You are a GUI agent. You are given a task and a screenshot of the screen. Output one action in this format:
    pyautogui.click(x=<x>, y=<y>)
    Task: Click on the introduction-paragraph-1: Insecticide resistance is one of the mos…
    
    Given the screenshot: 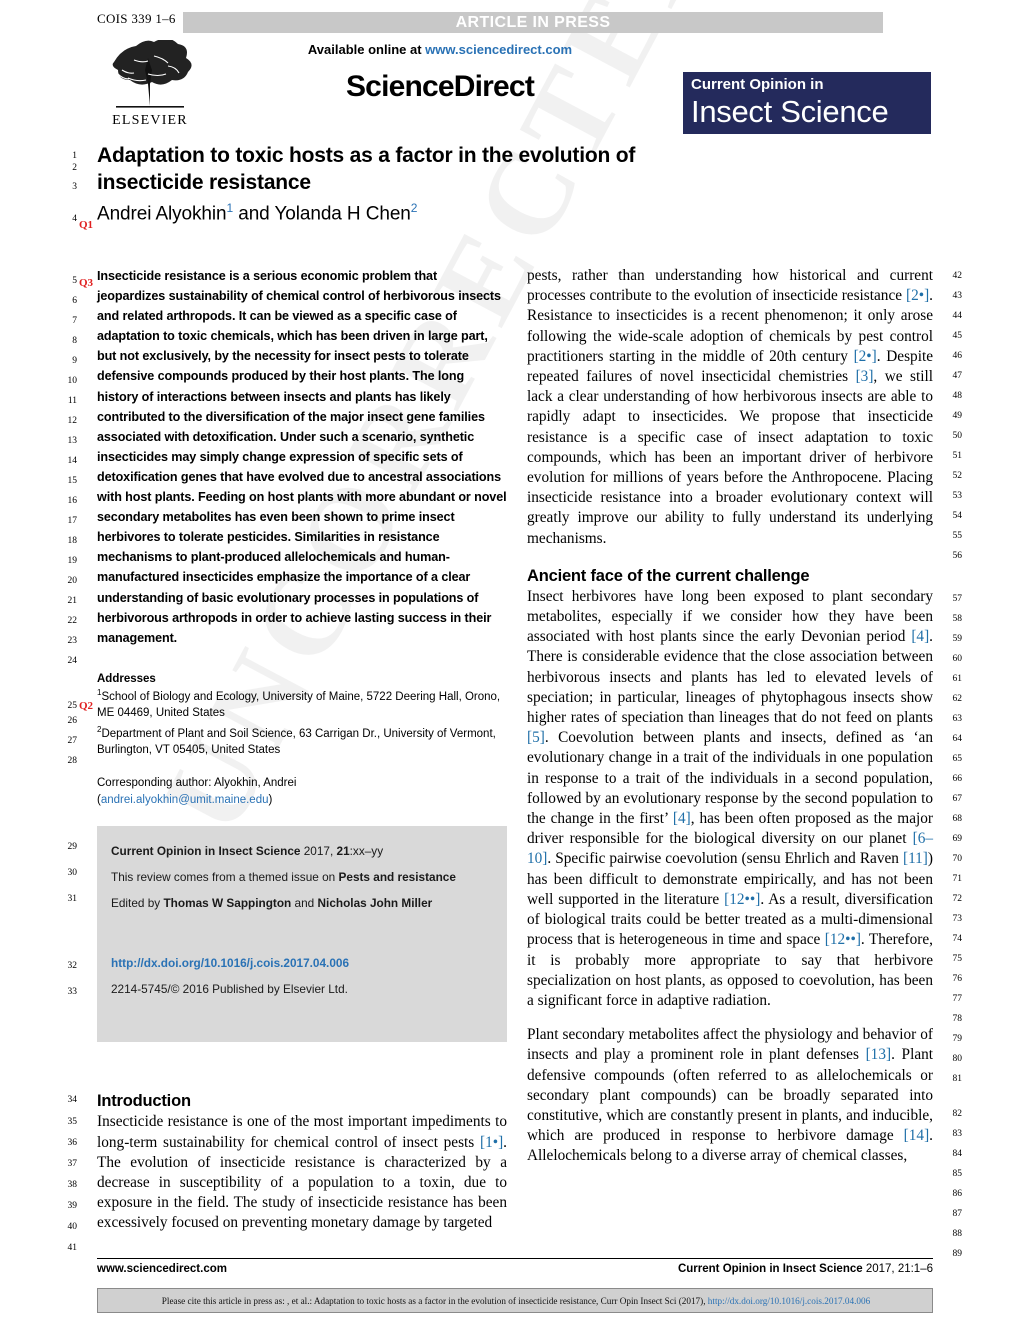 What is the action you would take?
    pyautogui.click(x=302, y=1172)
    